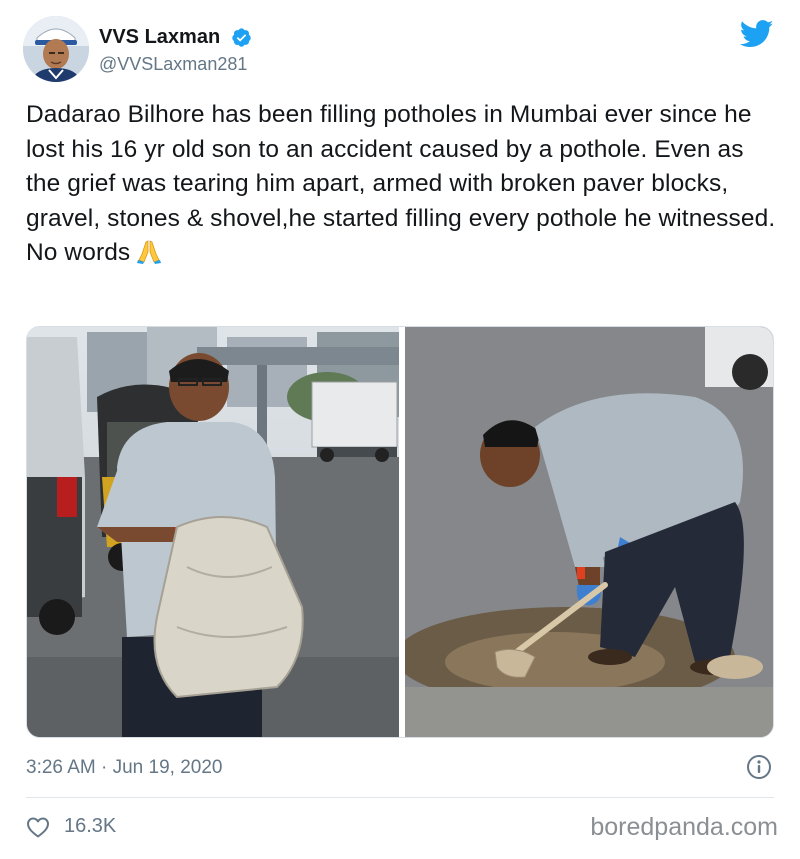  What do you see at coordinates (159, 37) in the screenshot?
I see `author-display-name: VVS Laxman` at bounding box center [159, 37].